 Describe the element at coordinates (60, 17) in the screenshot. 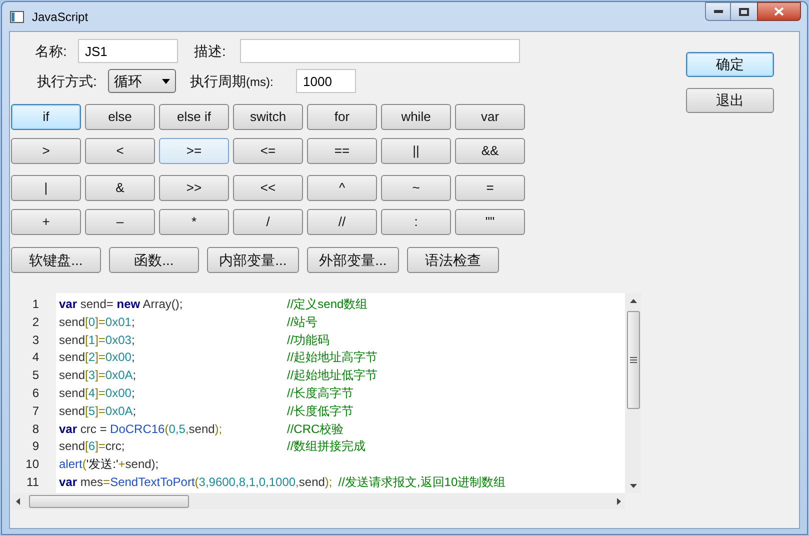

I see `window-title: JavaScript` at that location.